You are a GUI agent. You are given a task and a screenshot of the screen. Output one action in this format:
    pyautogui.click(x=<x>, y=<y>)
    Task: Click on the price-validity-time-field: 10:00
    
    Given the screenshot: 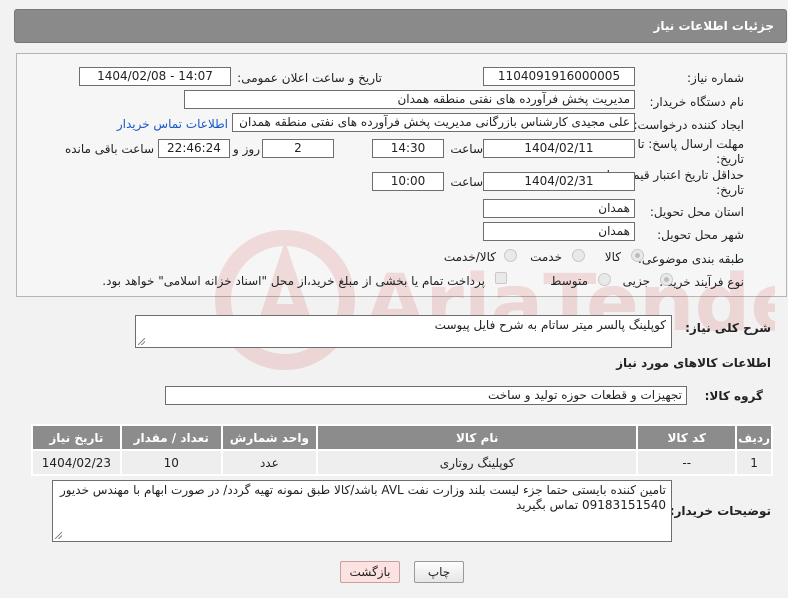 What is the action you would take?
    pyautogui.click(x=408, y=181)
    